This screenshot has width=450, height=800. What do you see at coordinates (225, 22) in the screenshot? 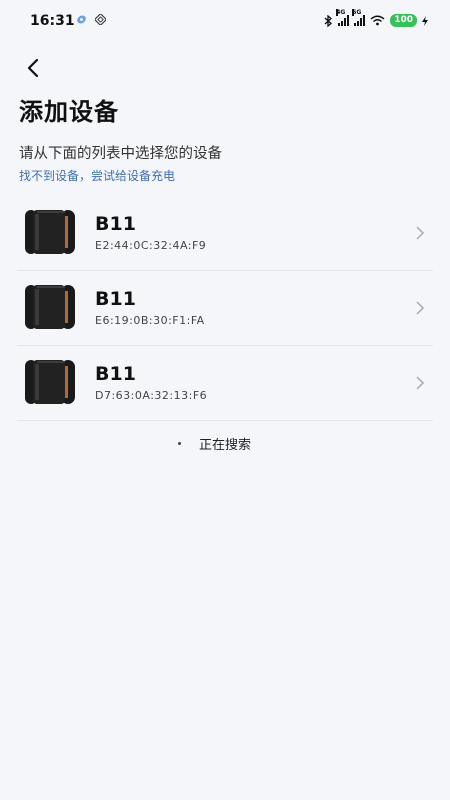
I see `status-bar: 16:31 4G 5G 100` at bounding box center [225, 22].